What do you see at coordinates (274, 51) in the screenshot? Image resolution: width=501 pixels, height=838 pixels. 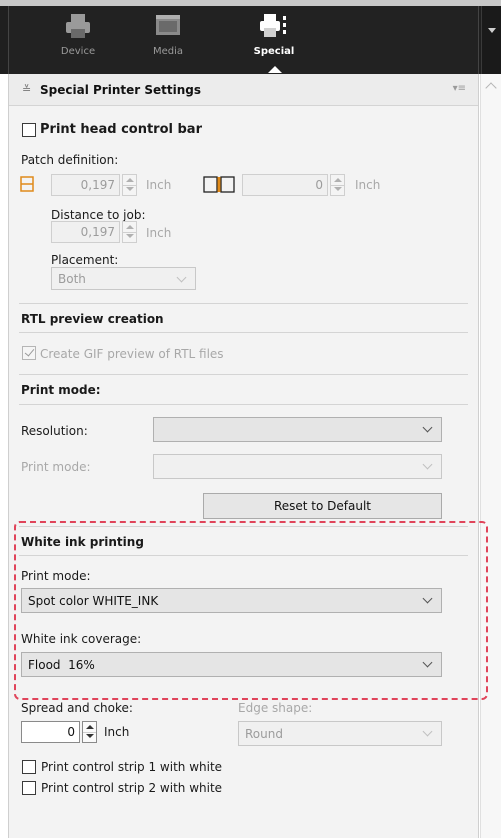 I see `tab-special-label: Special` at bounding box center [274, 51].